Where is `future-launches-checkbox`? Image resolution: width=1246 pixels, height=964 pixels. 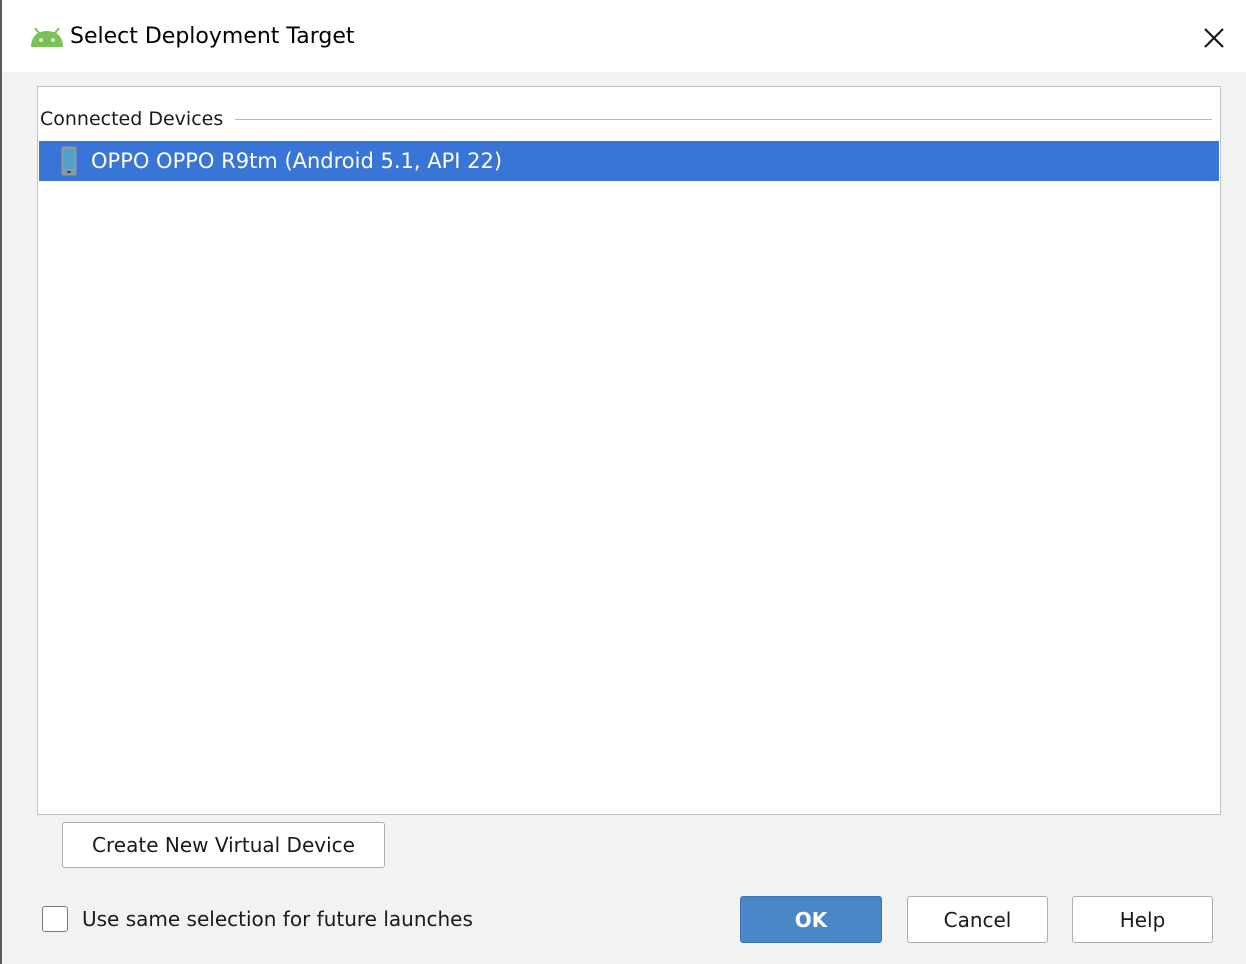
future-launches-checkbox is located at coordinates (55, 919).